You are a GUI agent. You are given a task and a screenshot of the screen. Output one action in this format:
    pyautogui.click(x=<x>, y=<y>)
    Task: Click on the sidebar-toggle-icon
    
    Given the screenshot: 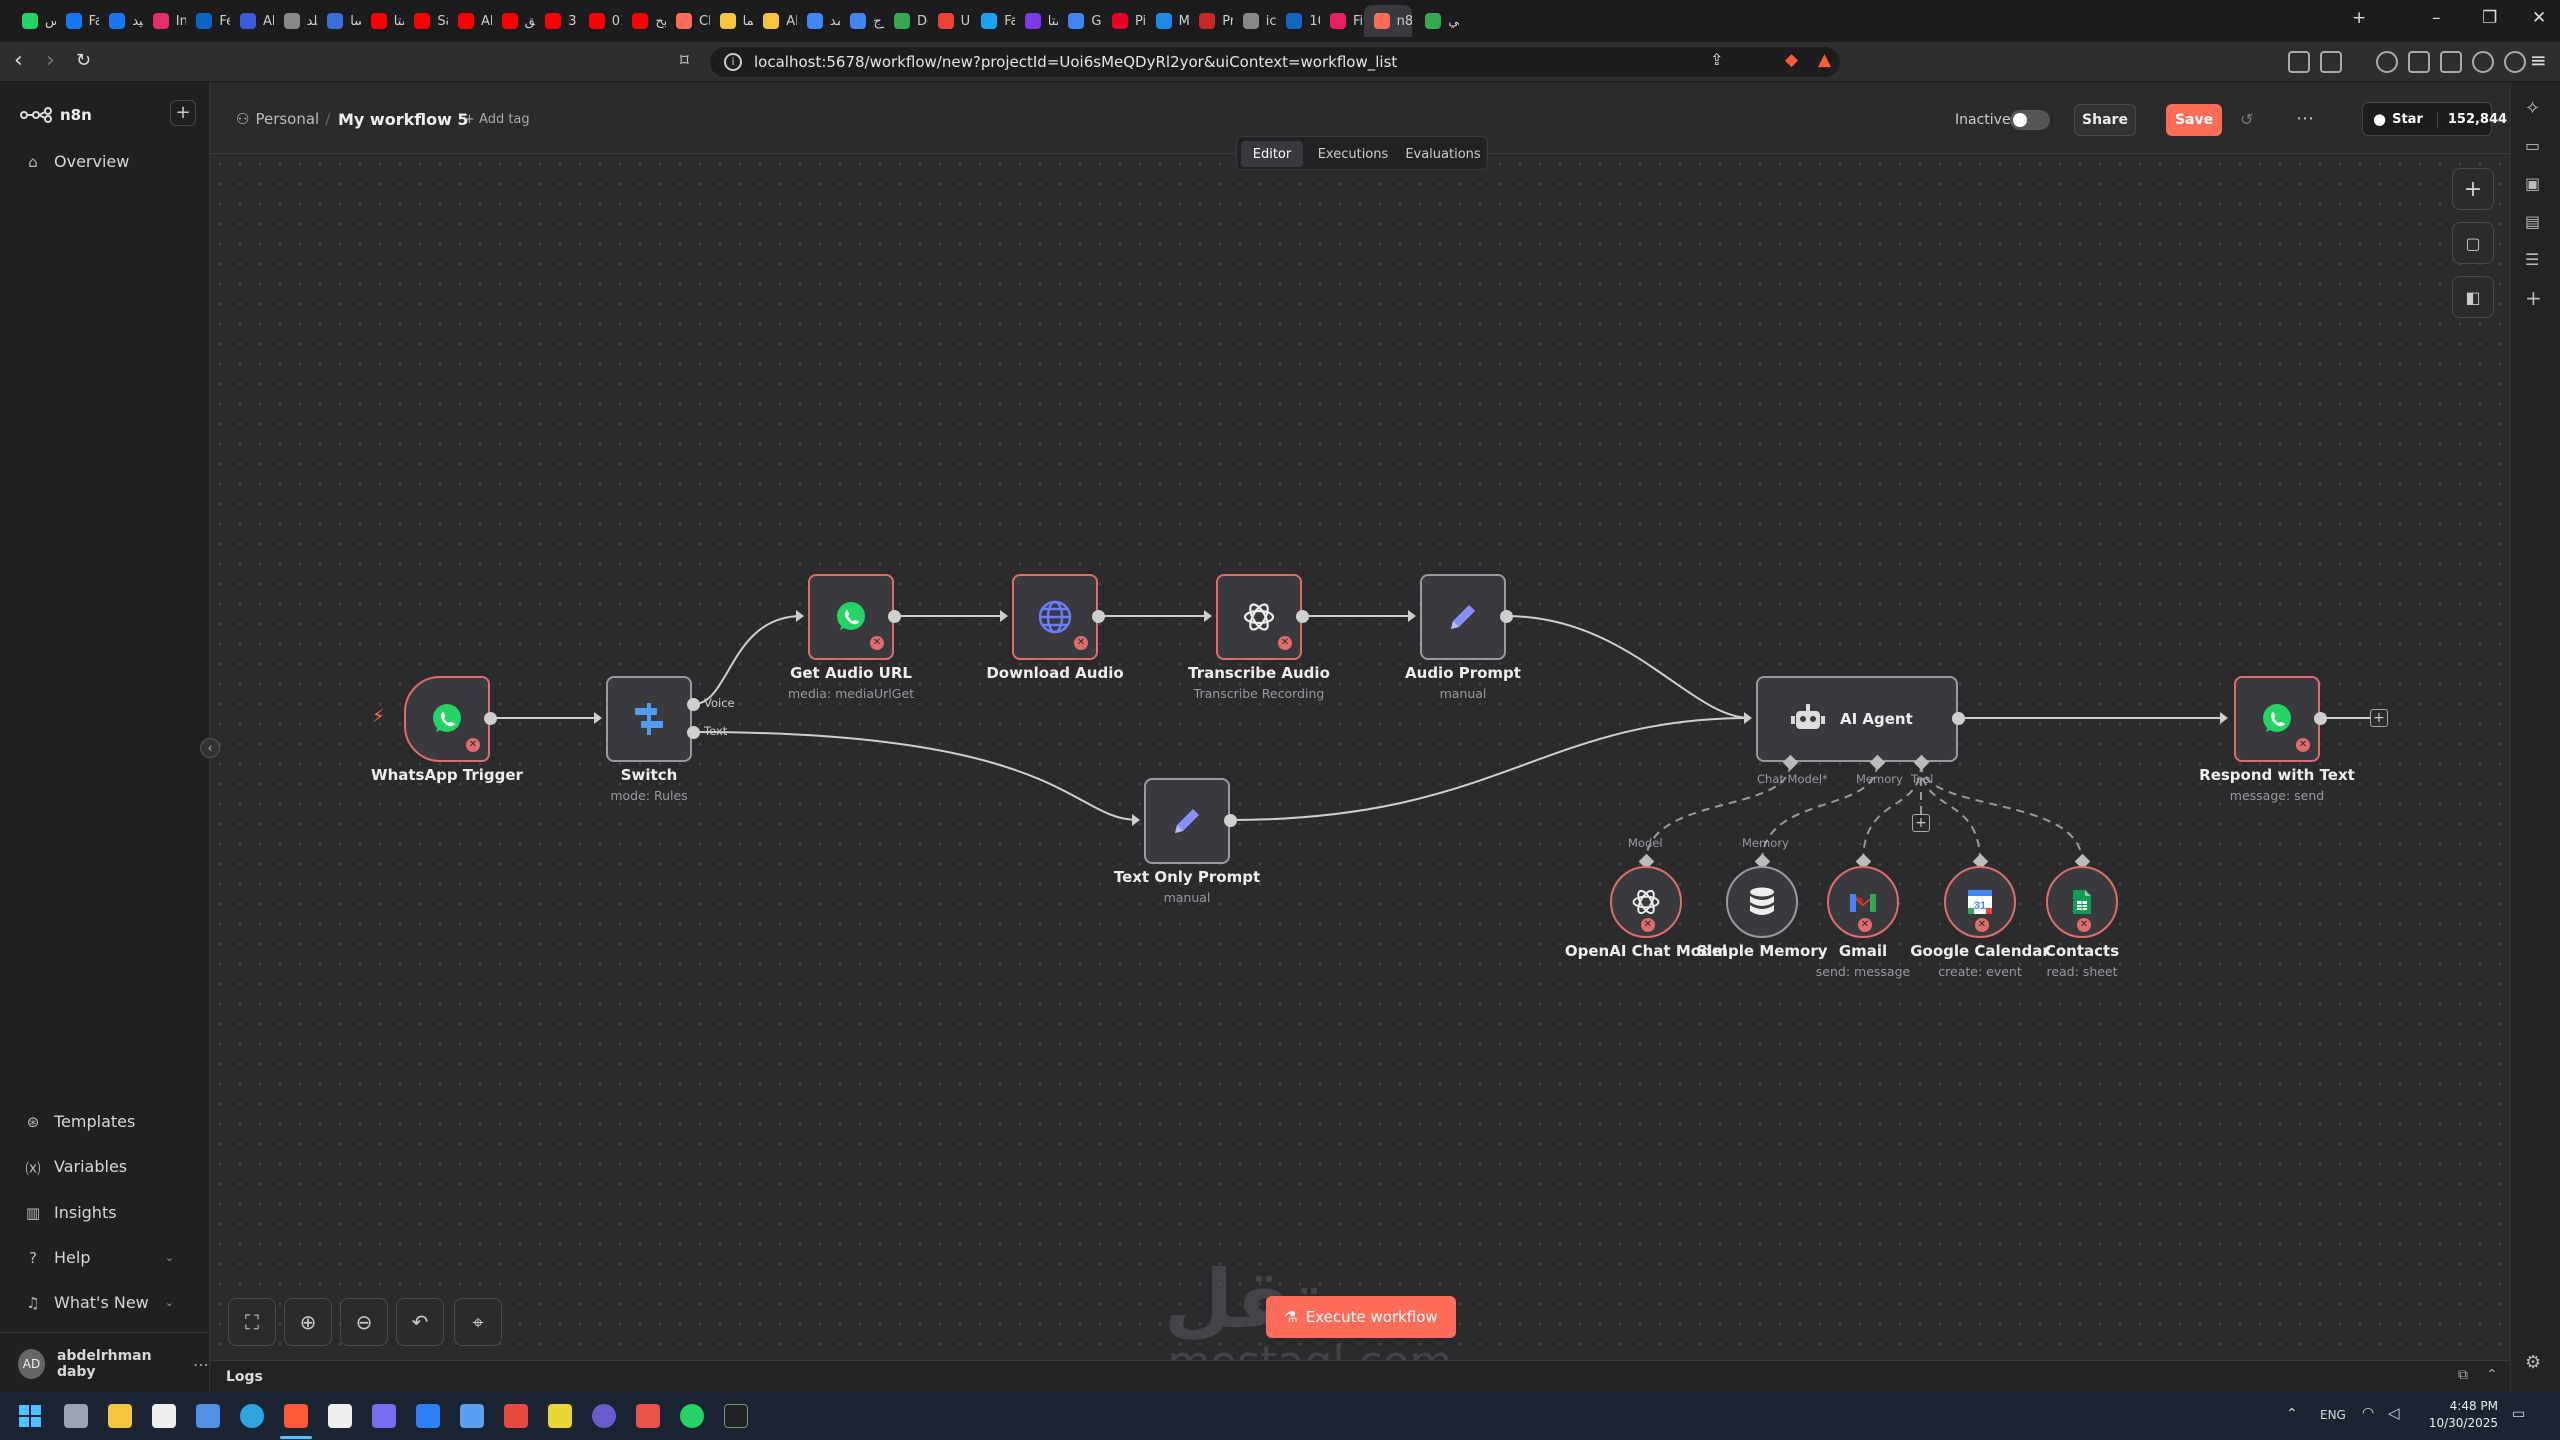 What is the action you would take?
    pyautogui.click(x=2451, y=62)
    